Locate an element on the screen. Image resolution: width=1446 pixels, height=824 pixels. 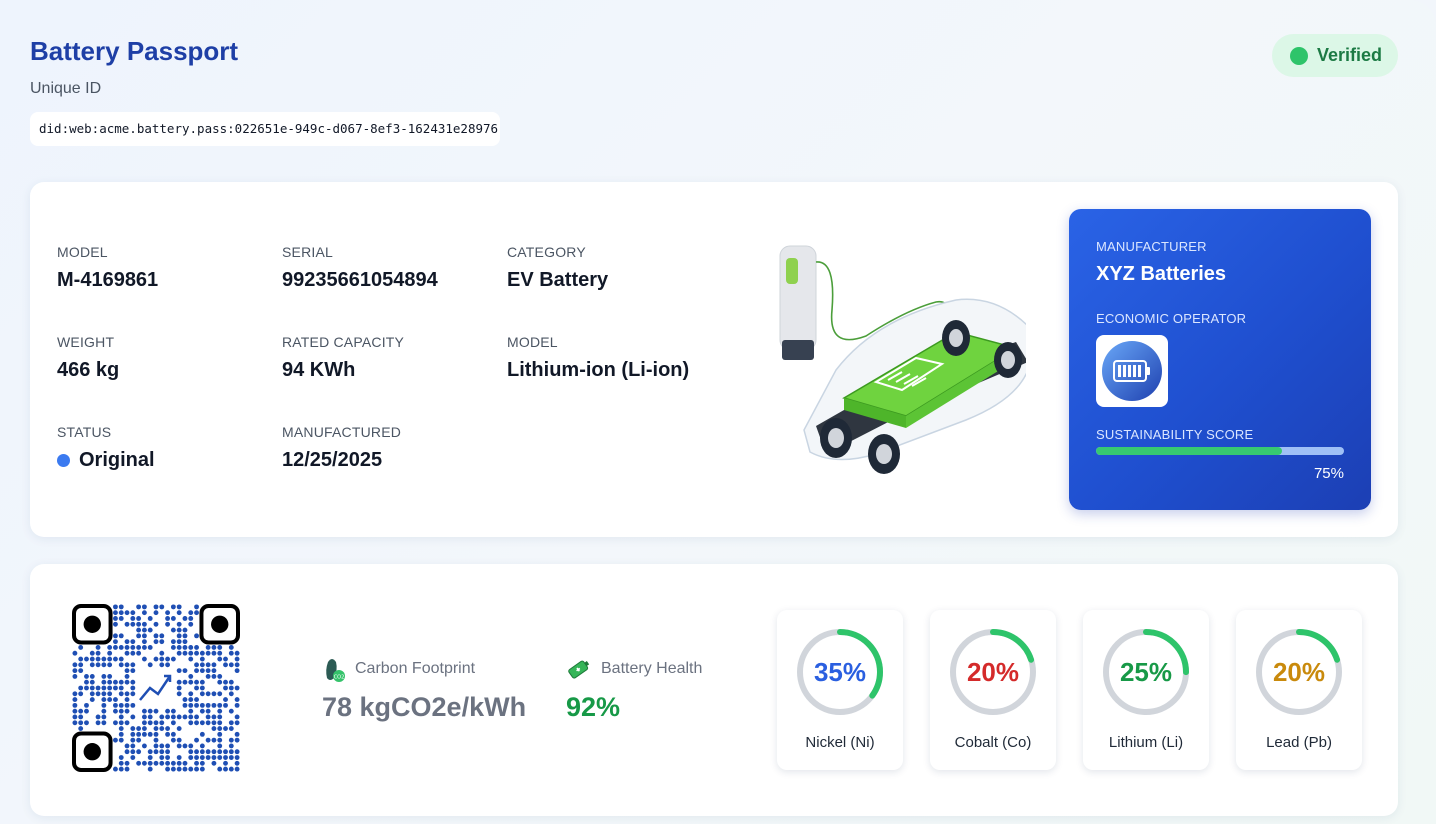
spec-chemistry: MODEL Lithium-ion (Li-ion) is located at coordinates (598, 358).